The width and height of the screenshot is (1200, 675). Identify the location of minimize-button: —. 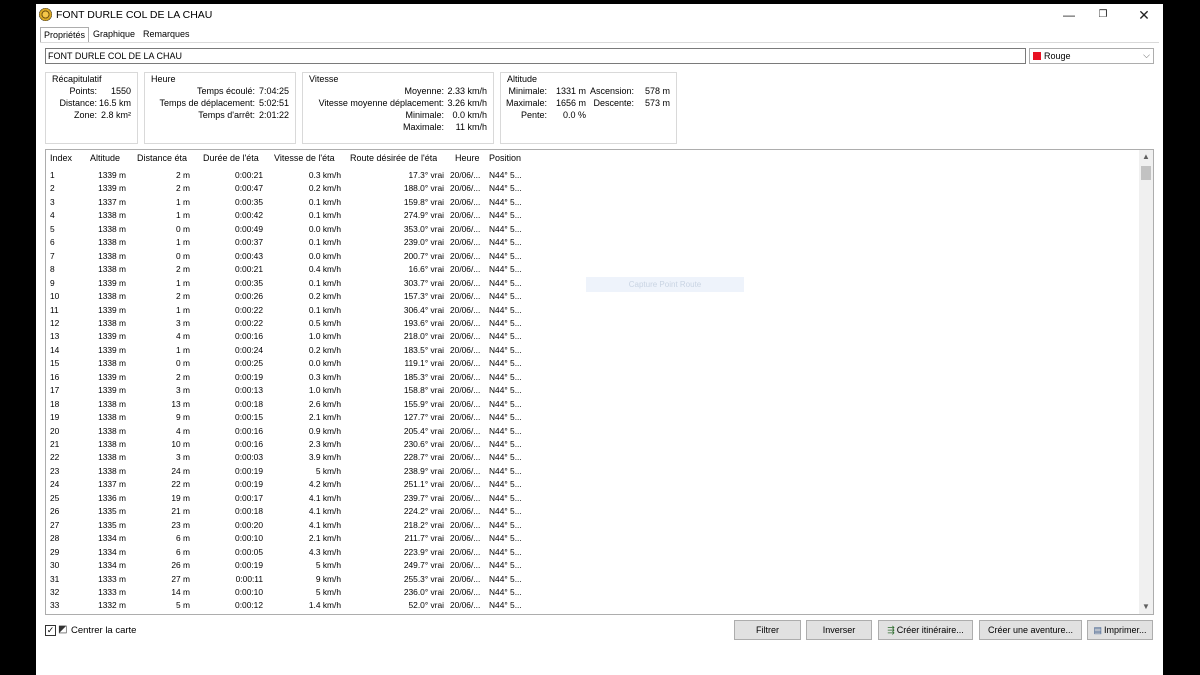
(1069, 15).